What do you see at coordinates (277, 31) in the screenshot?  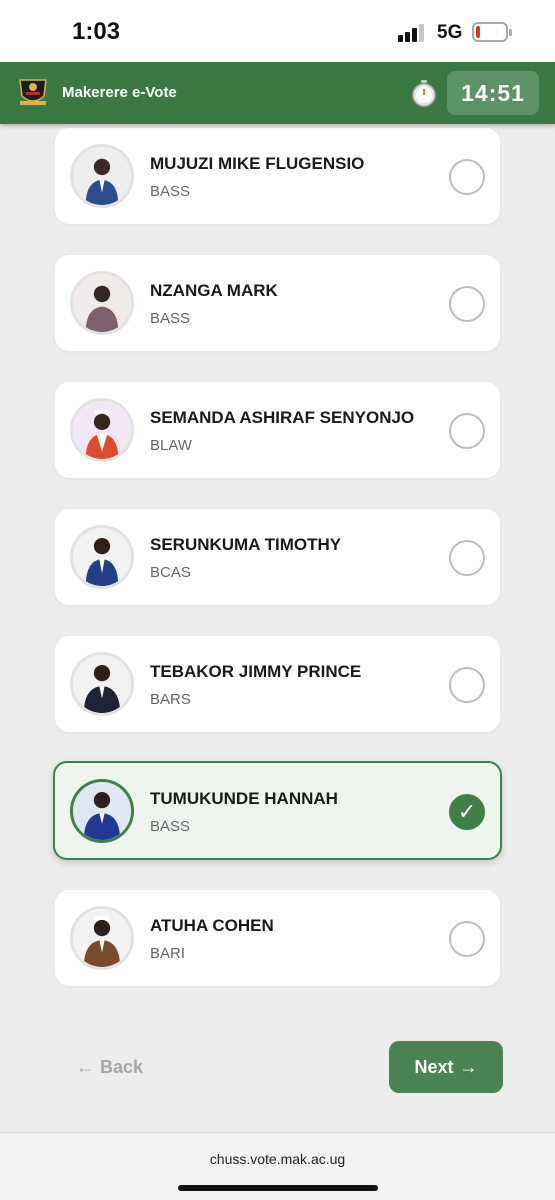 I see `status-bar: 1:03 5G` at bounding box center [277, 31].